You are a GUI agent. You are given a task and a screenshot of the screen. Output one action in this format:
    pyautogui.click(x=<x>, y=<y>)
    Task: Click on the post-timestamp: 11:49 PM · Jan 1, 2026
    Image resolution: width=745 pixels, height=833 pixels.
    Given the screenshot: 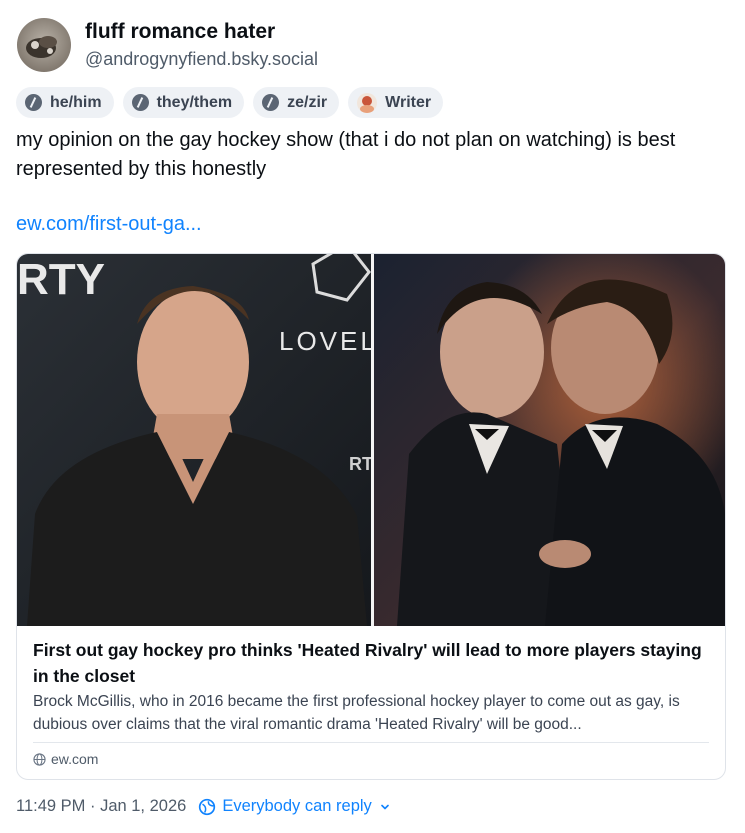 What is the action you would take?
    pyautogui.click(x=101, y=806)
    